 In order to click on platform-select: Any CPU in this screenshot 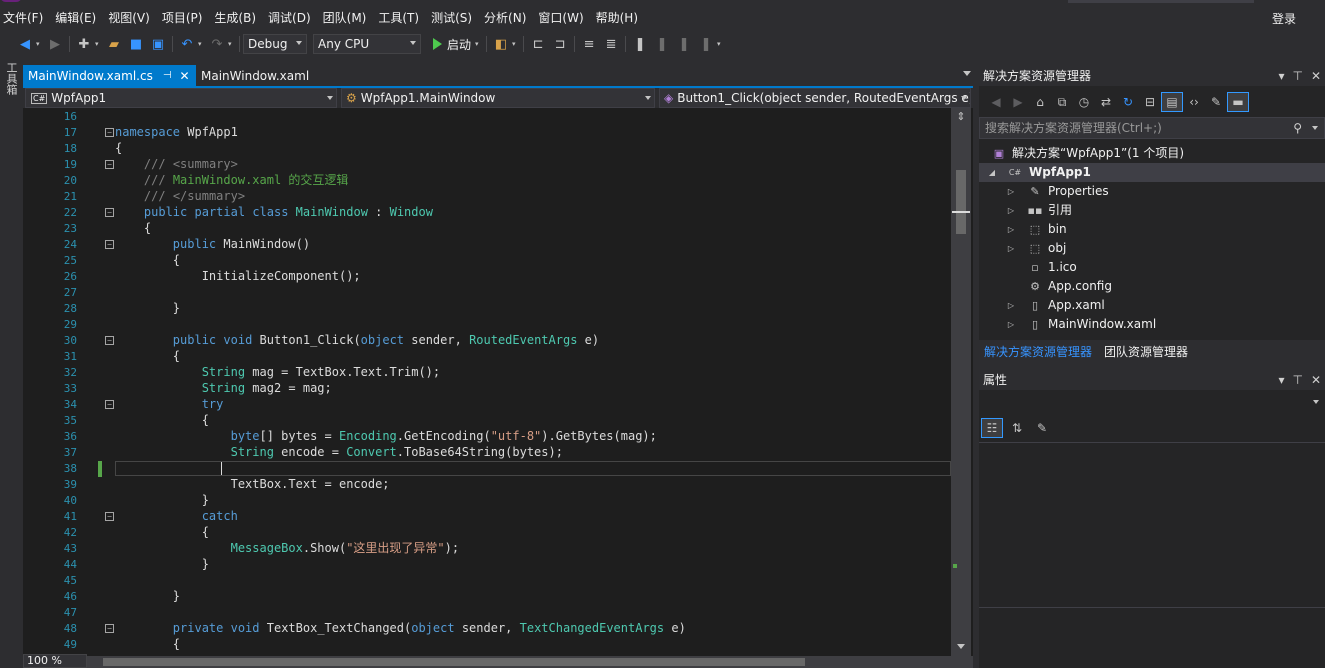, I will do `click(367, 44)`.